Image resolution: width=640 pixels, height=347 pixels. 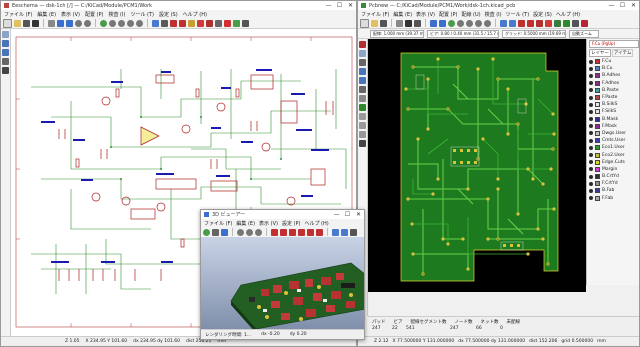 What do you see at coordinates (613, 126) in the screenshot?
I see `layer-row: F.Mask` at bounding box center [613, 126].